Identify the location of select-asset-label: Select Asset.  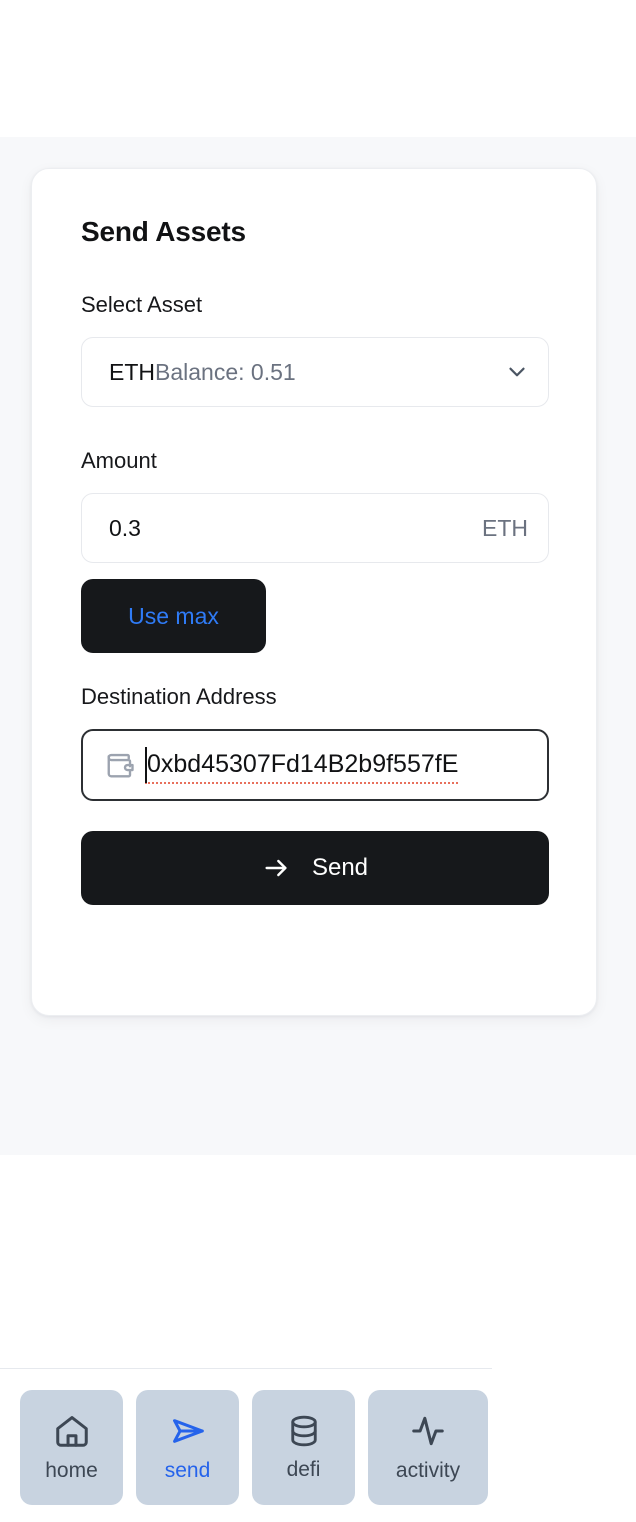
(142, 304).